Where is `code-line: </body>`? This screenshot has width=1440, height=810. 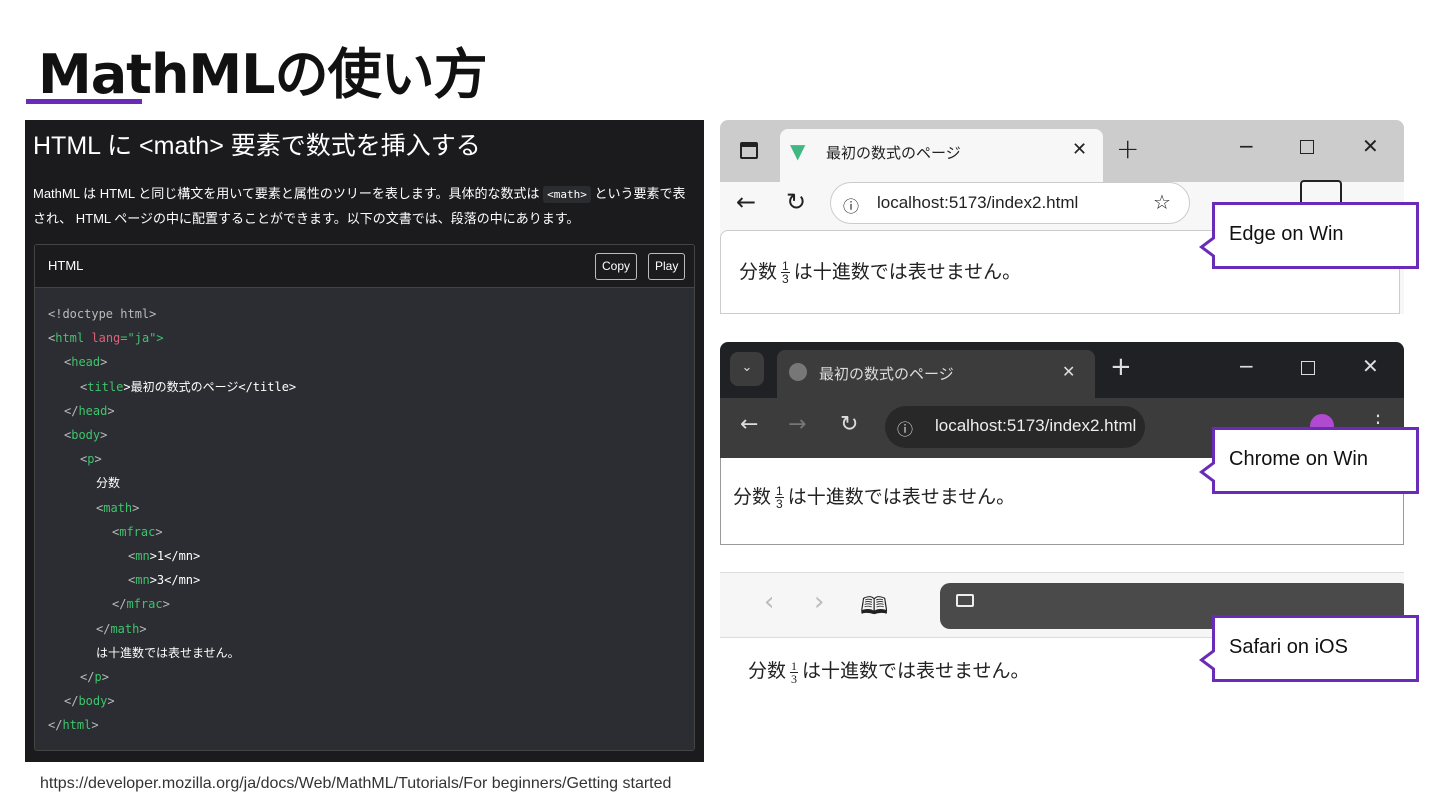 code-line: </body> is located at coordinates (364, 701).